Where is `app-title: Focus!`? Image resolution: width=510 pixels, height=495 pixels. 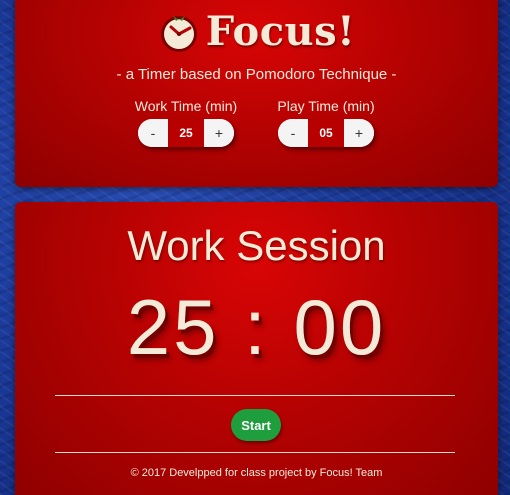 app-title: Focus! is located at coordinates (280, 31).